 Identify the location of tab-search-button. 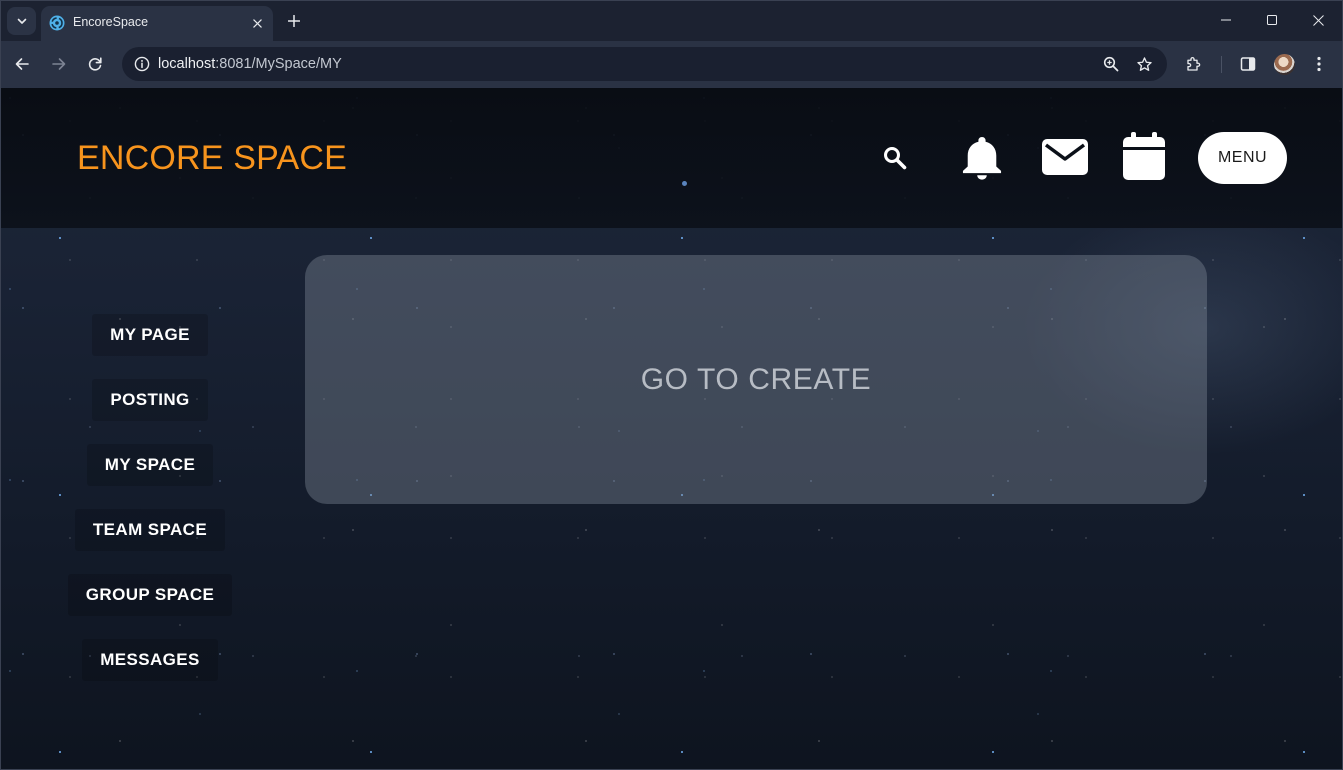
(21, 21).